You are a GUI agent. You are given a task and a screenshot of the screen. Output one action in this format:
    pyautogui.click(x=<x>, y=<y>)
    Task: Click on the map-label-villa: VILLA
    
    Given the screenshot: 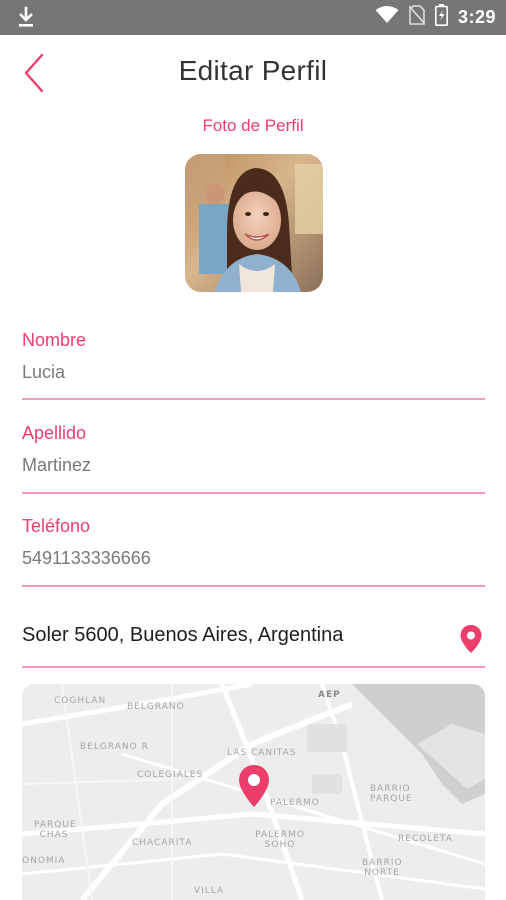 What is the action you would take?
    pyautogui.click(x=209, y=891)
    